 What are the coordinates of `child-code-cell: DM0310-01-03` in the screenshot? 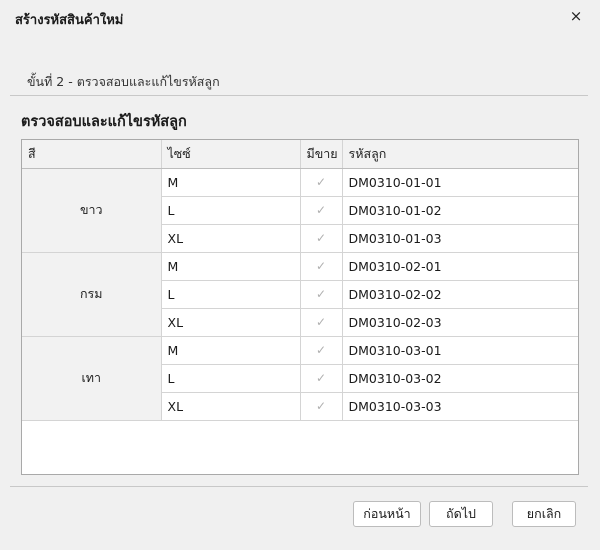 It's located at (460, 238).